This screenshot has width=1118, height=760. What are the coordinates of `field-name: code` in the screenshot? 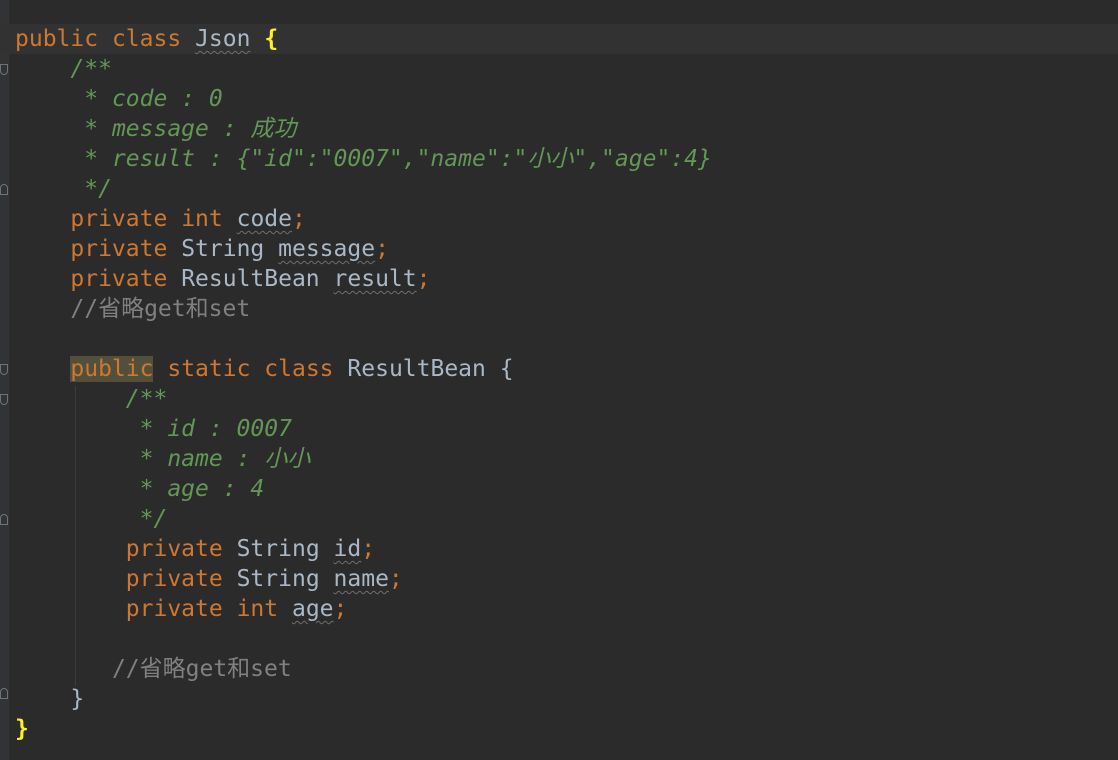 It's located at (264, 219).